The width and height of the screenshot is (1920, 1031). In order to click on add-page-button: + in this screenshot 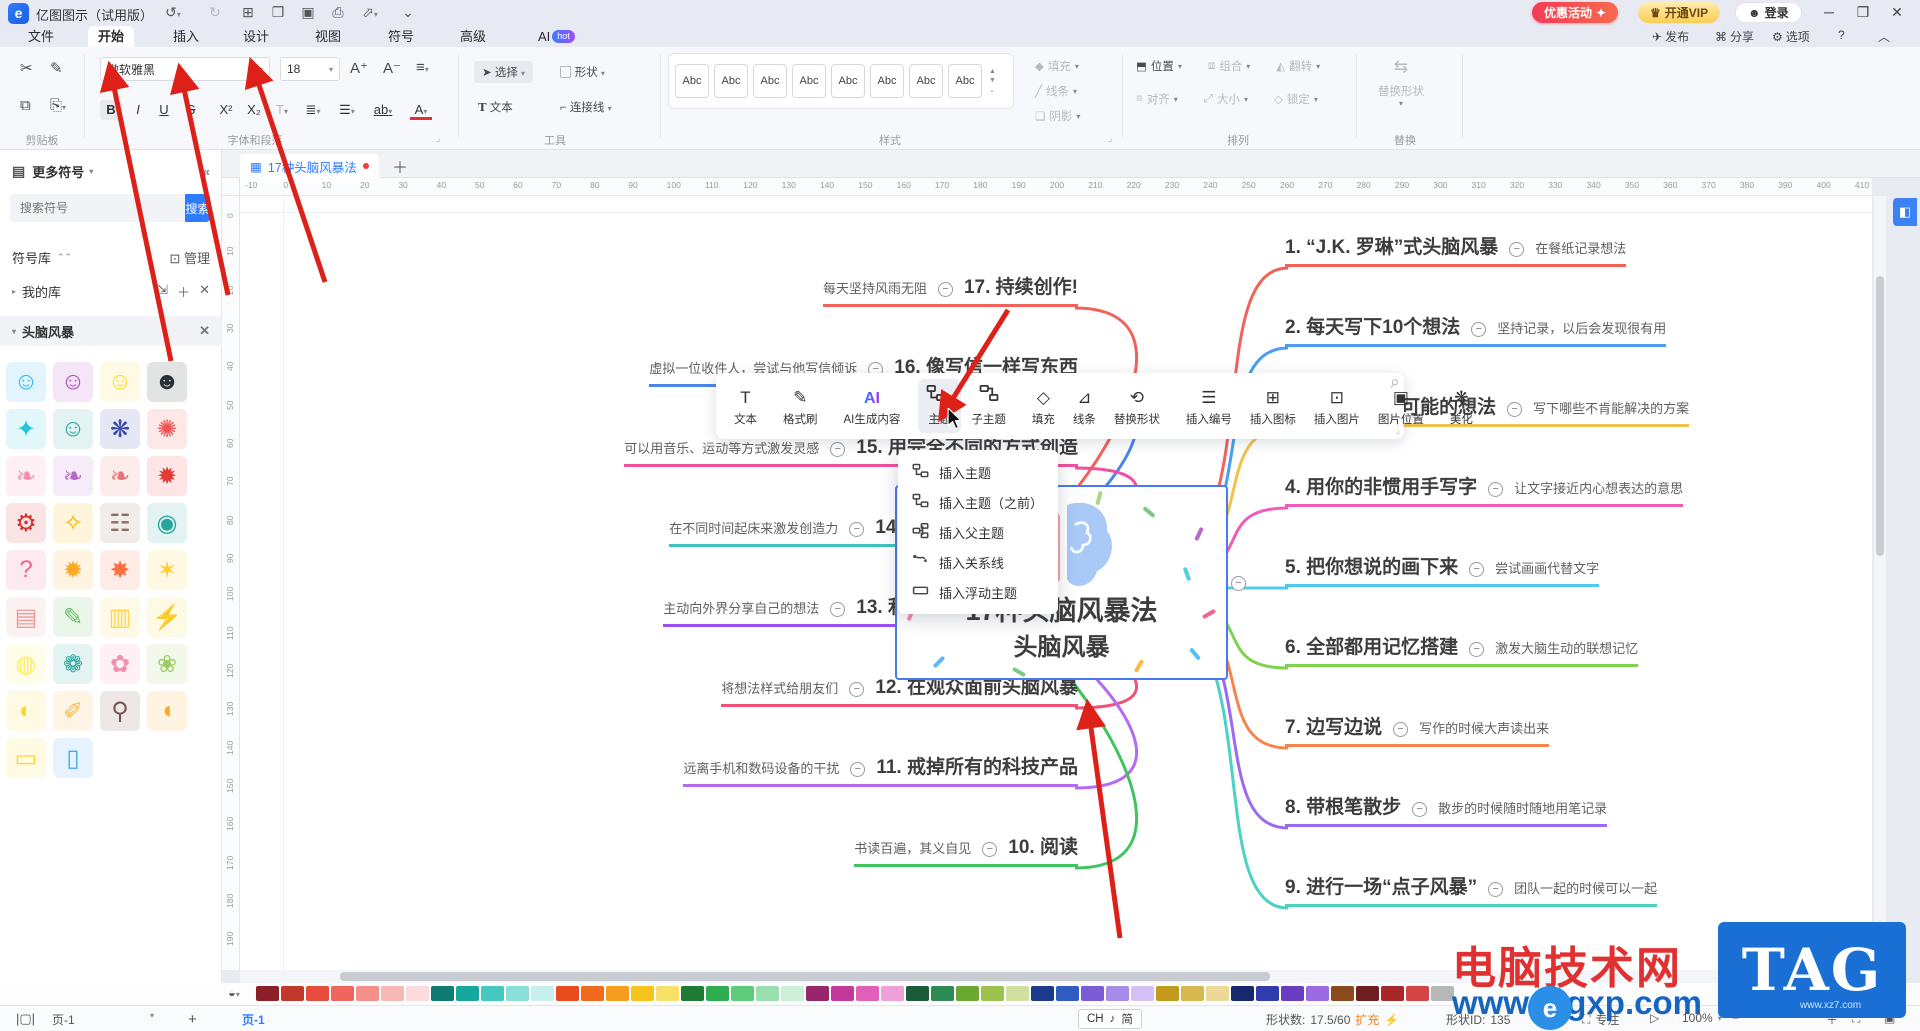, I will do `click(192, 1019)`.